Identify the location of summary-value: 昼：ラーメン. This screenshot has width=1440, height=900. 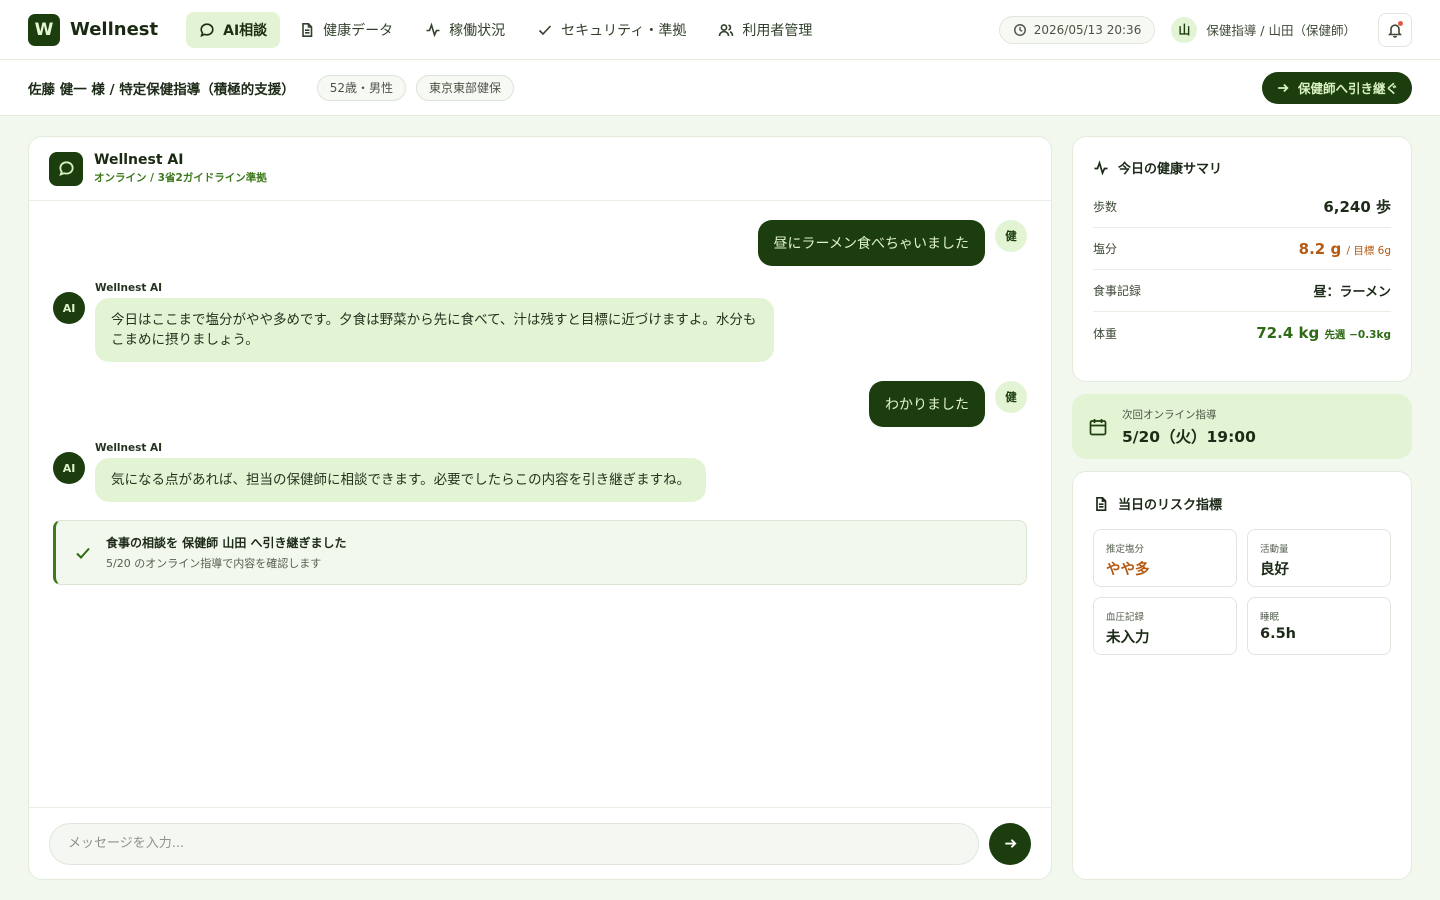
(1352, 292).